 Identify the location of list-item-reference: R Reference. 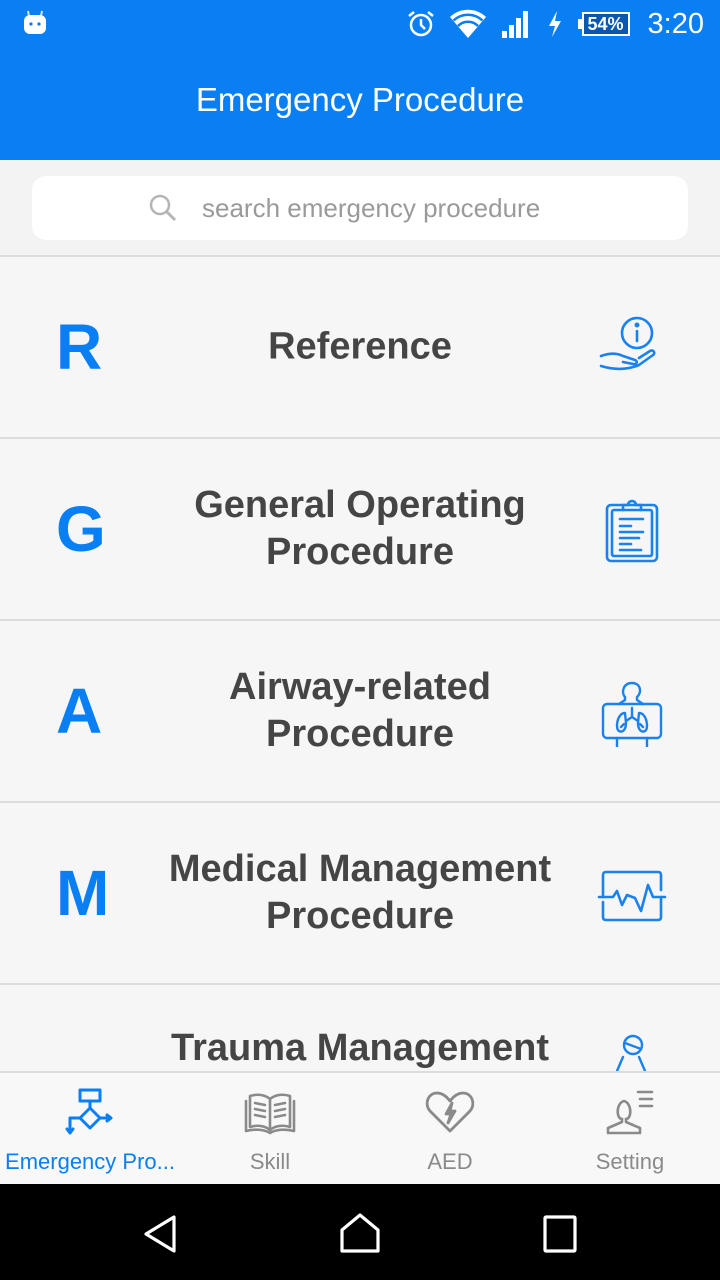
(360, 348).